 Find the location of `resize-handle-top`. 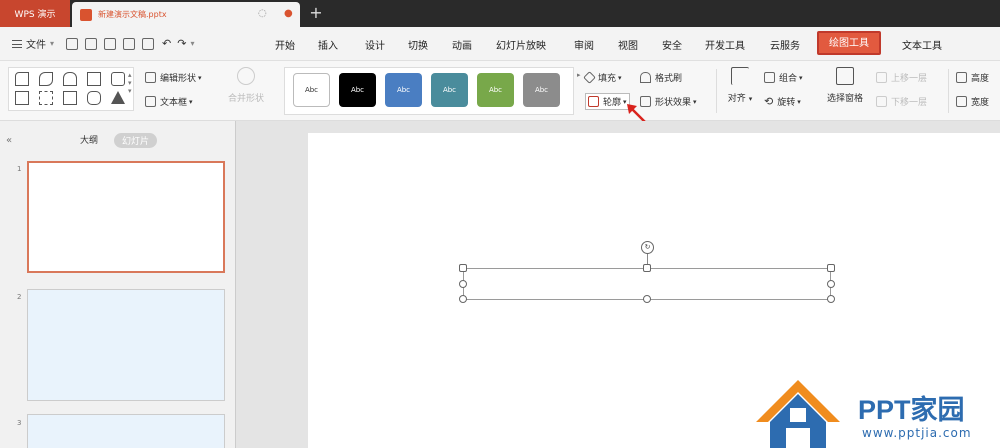

resize-handle-top is located at coordinates (647, 268).